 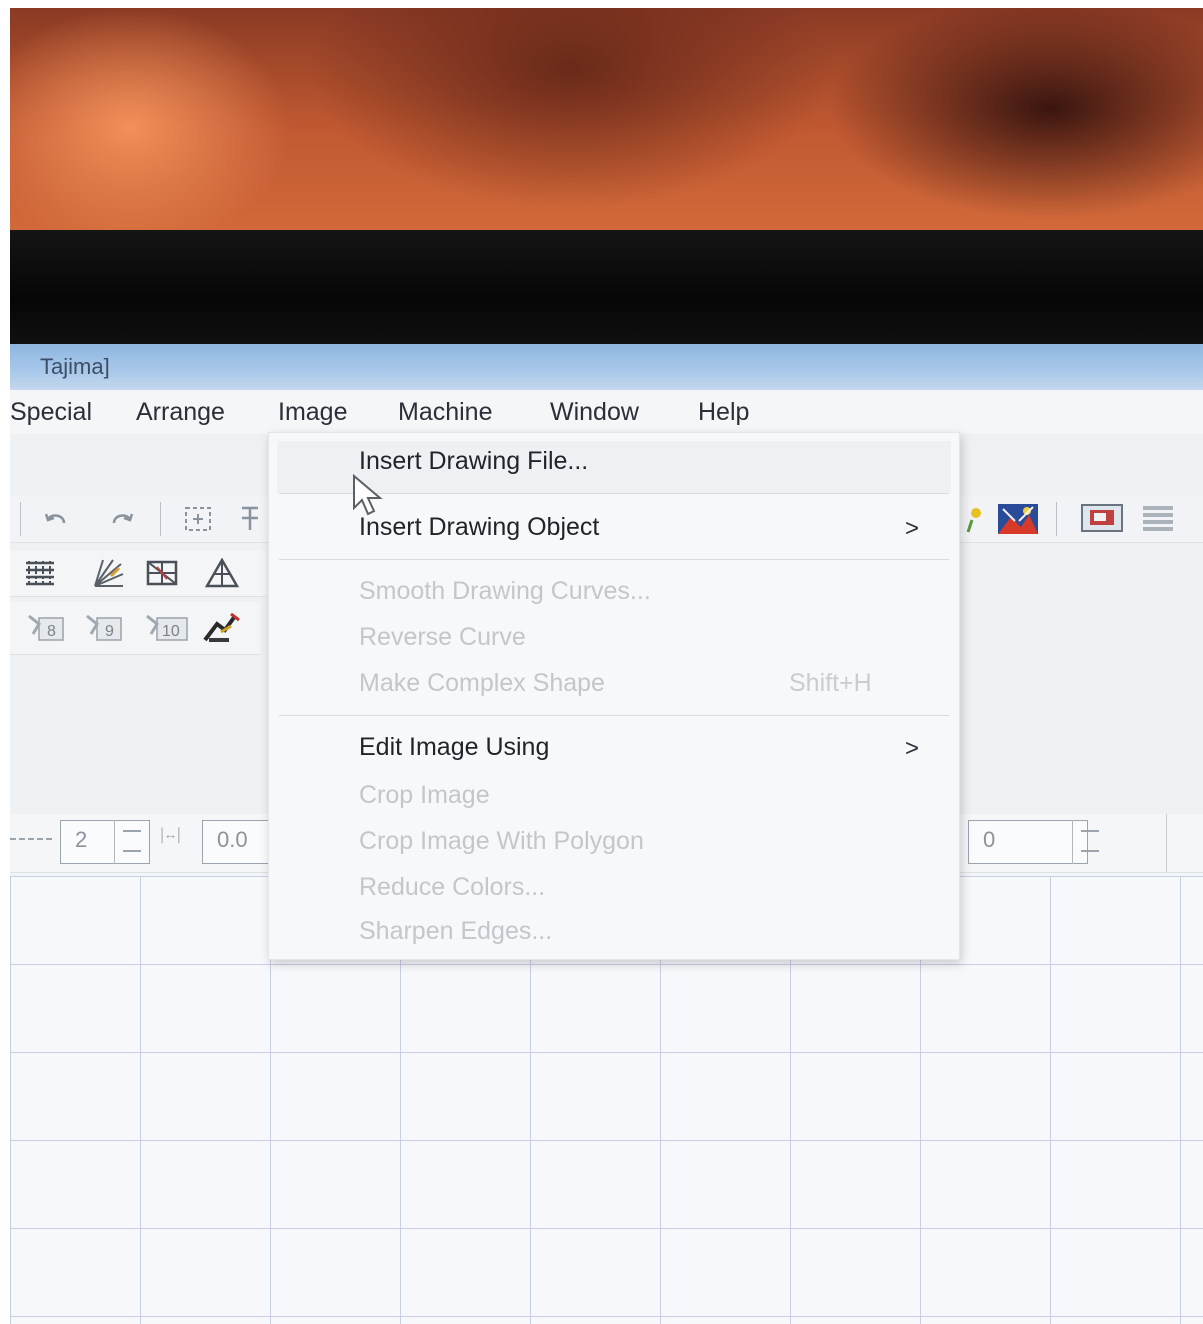 I want to click on mouse-pointer-icon, so click(x=369, y=497).